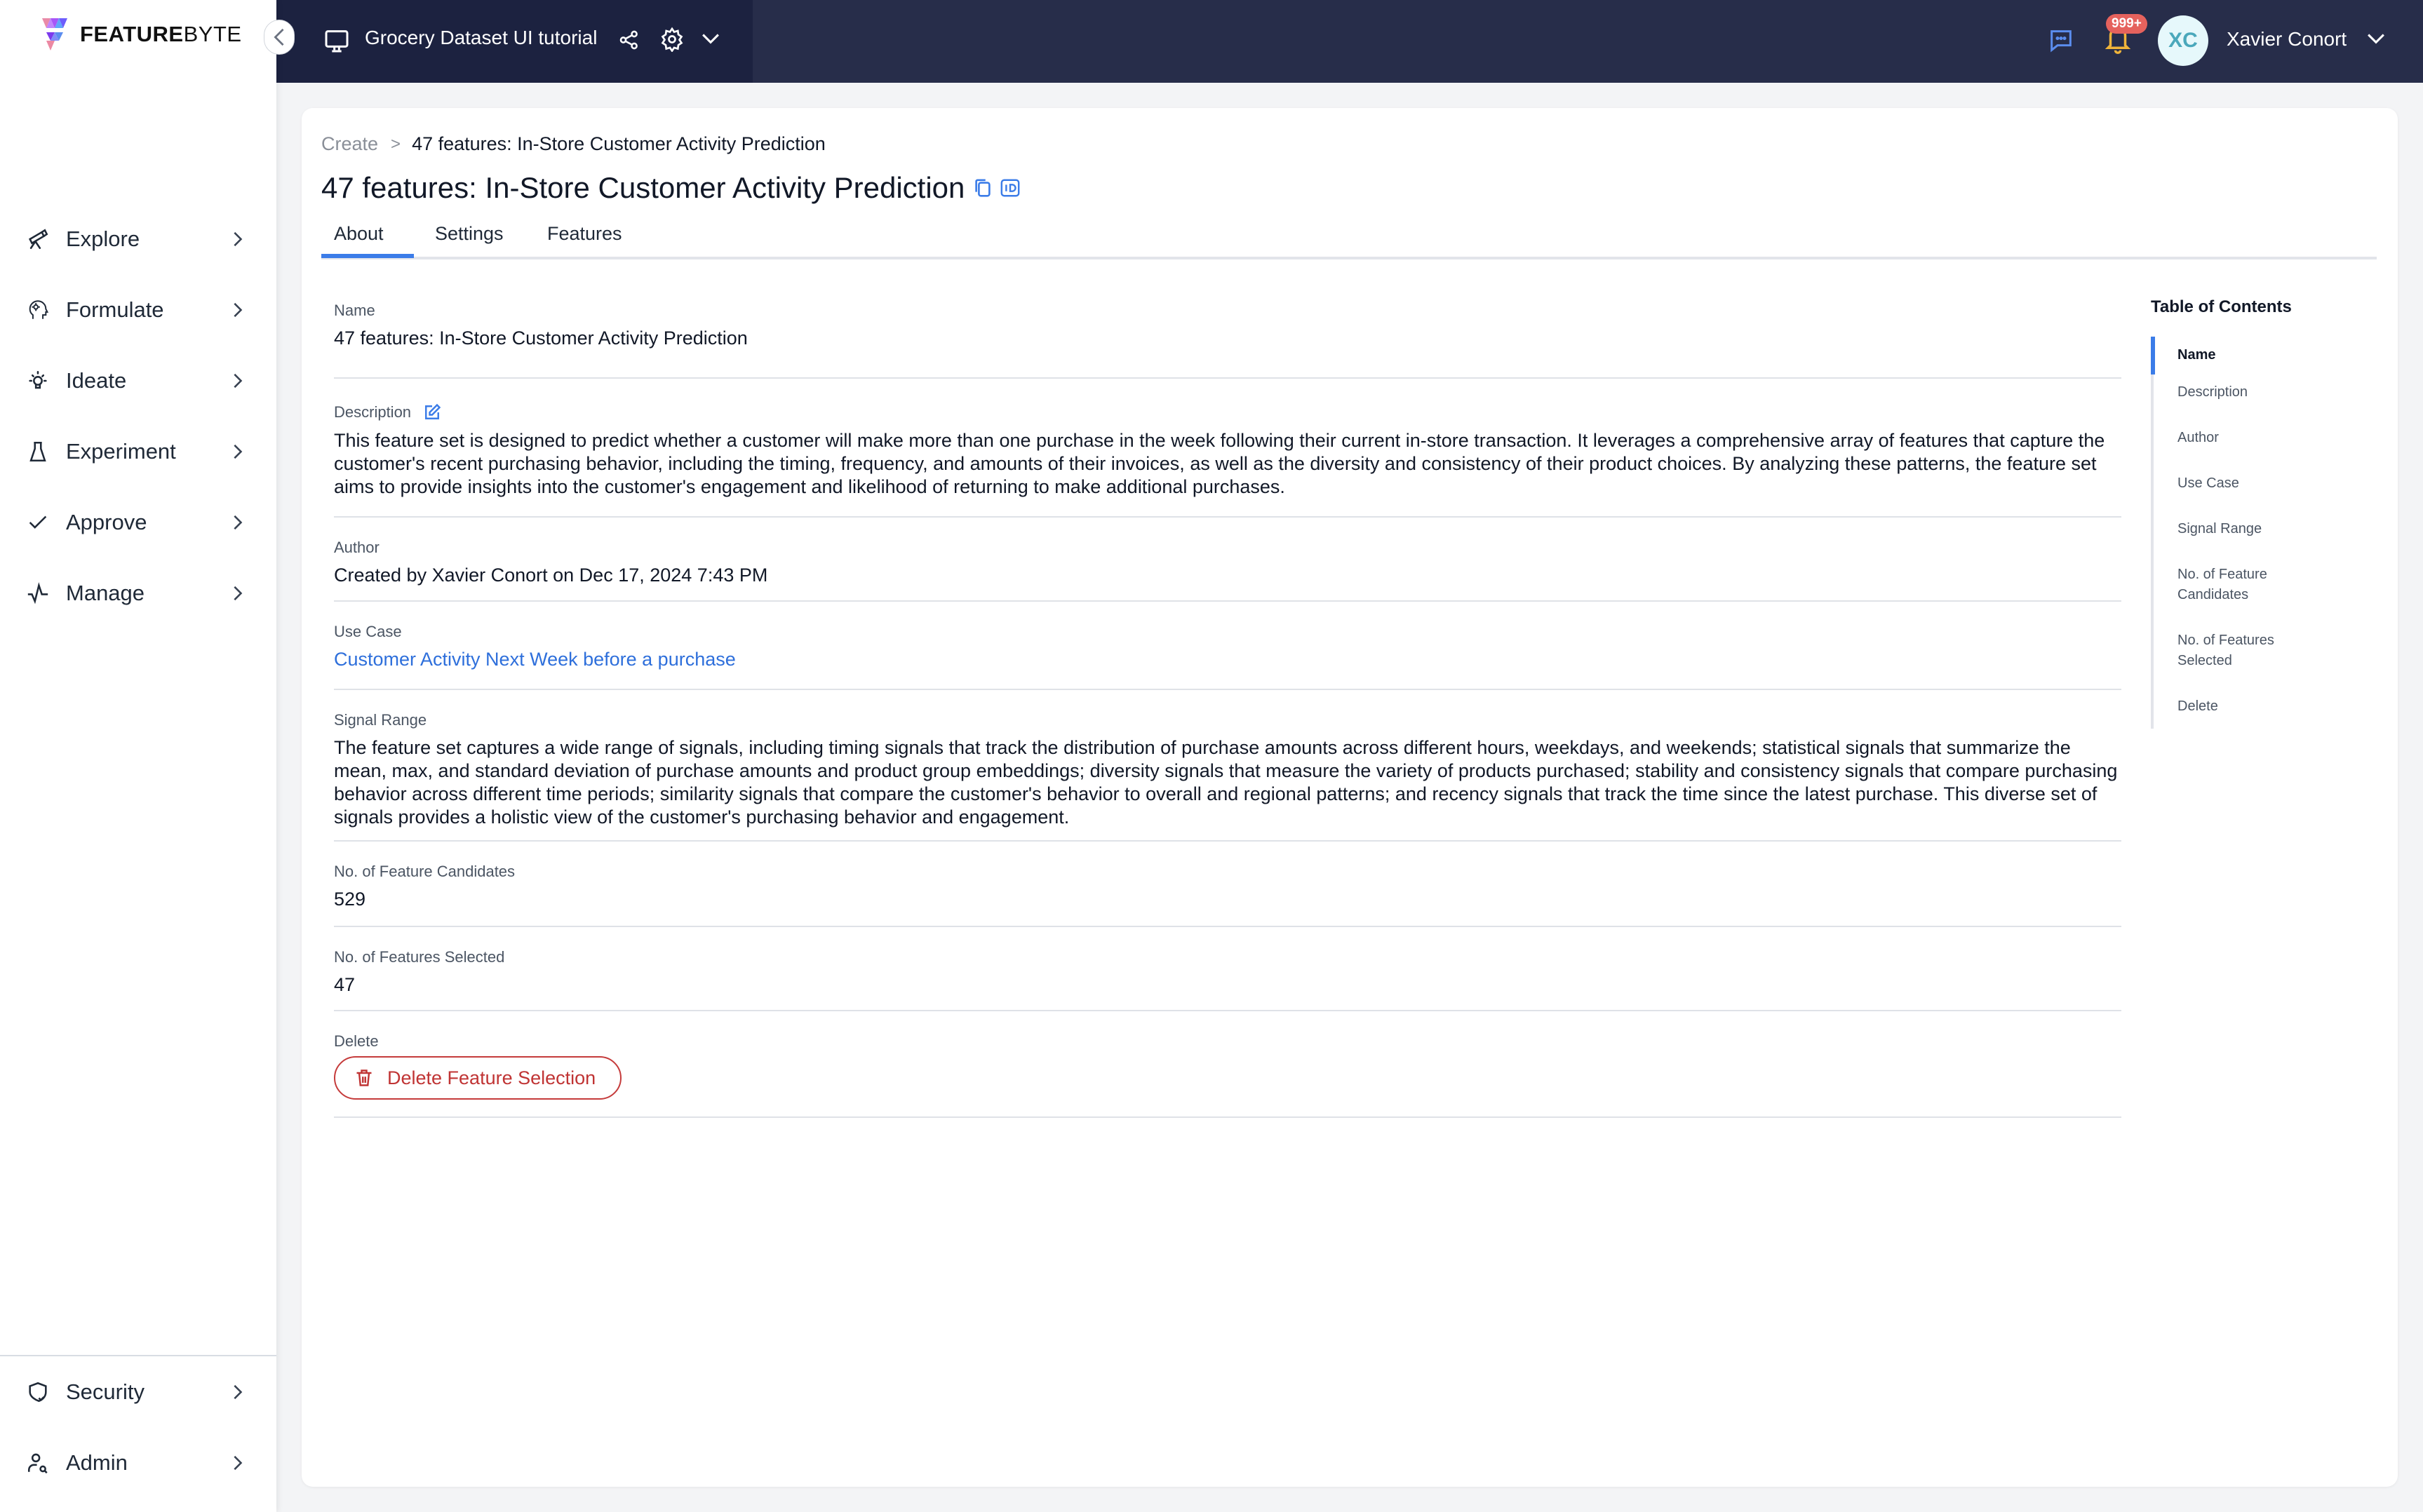 Image resolution: width=2423 pixels, height=1512 pixels. What do you see at coordinates (97, 1462) in the screenshot?
I see `sidebar-item-label: Admin` at bounding box center [97, 1462].